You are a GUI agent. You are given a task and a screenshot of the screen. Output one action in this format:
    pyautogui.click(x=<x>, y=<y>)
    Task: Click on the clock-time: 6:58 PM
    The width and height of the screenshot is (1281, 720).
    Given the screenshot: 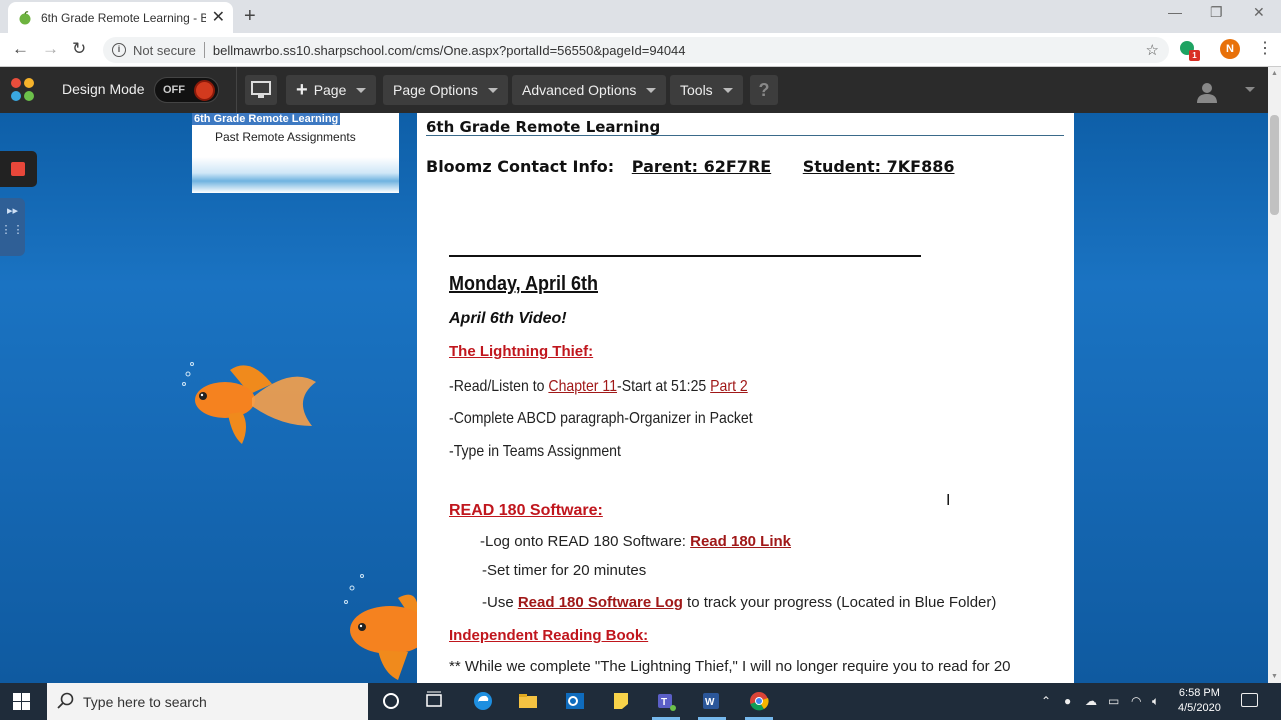 What is the action you would take?
    pyautogui.click(x=1199, y=693)
    